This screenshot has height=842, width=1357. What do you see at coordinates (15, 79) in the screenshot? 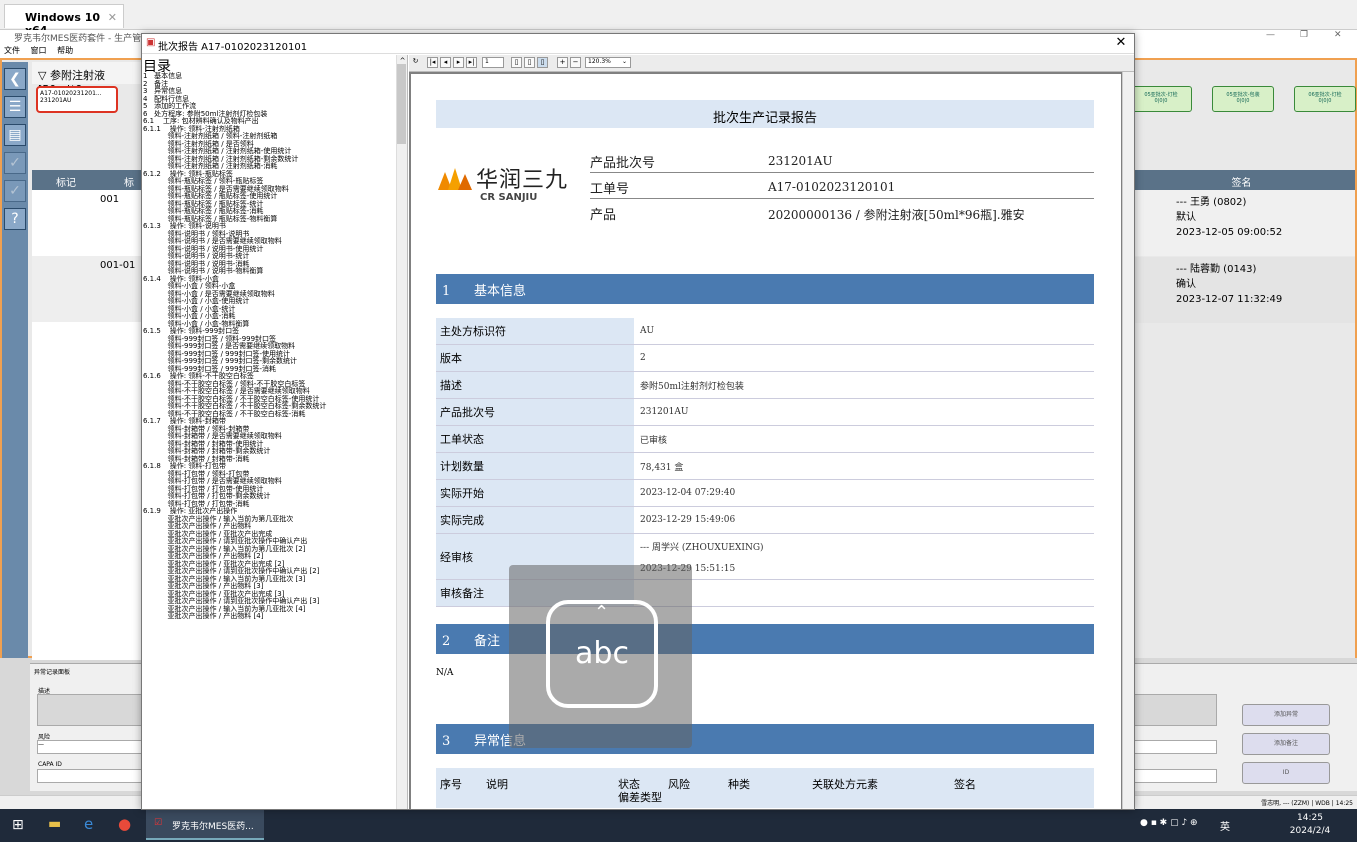
I see `back-icon: ❮` at bounding box center [15, 79].